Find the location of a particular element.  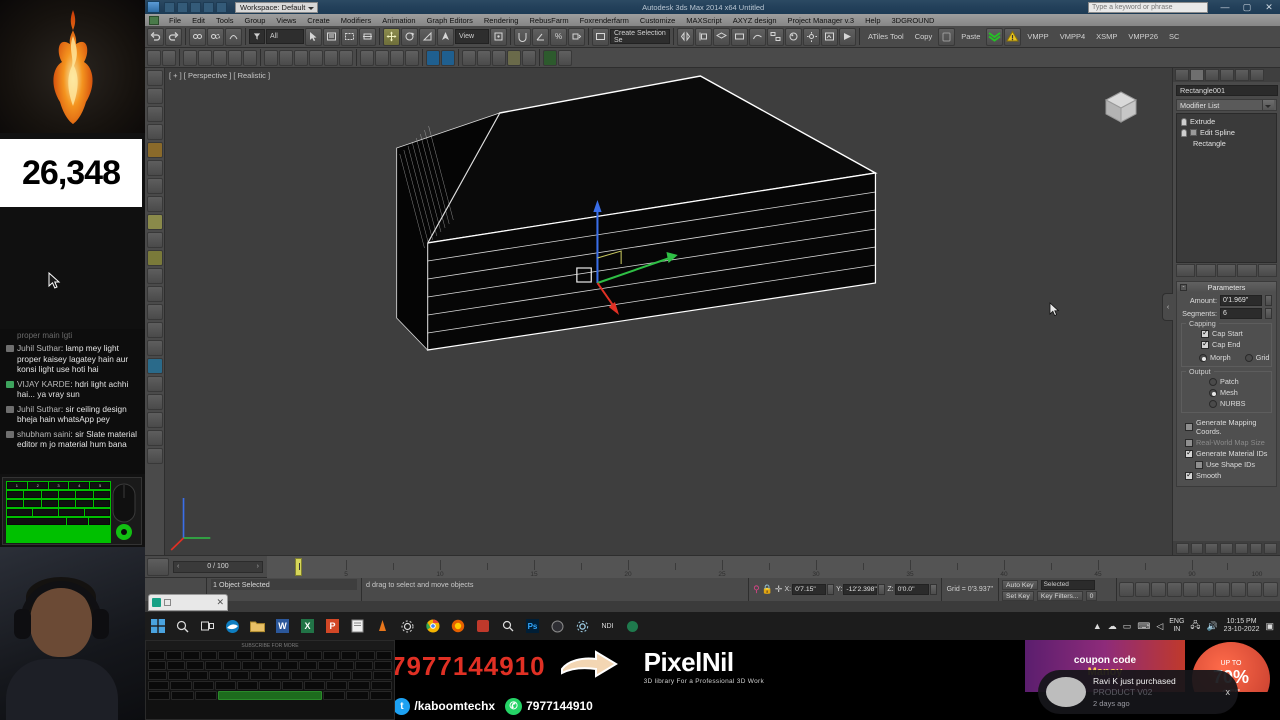

mirror-button is located at coordinates (685, 36).